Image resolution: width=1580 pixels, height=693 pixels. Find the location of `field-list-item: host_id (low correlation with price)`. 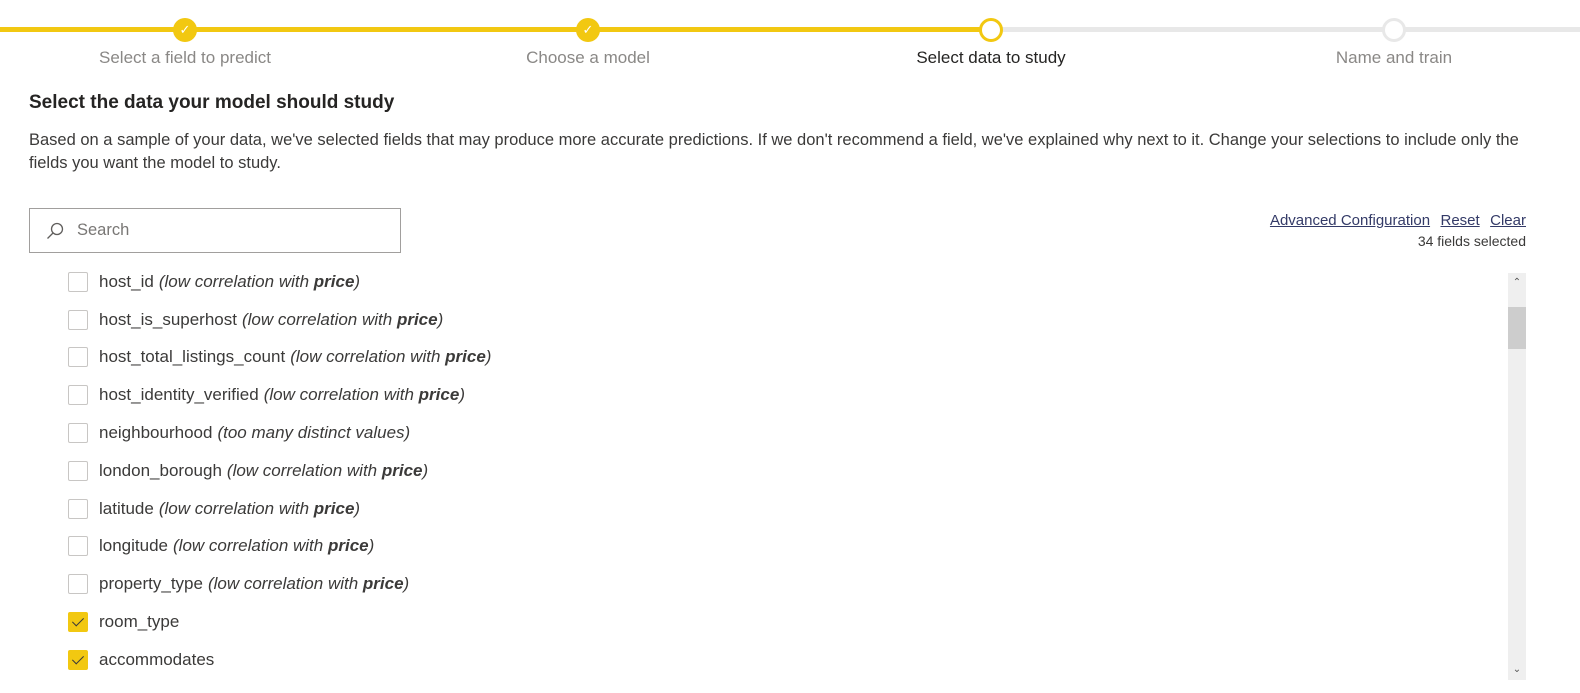

field-list-item: host_id (low correlation with price) is located at coordinates (279, 285).